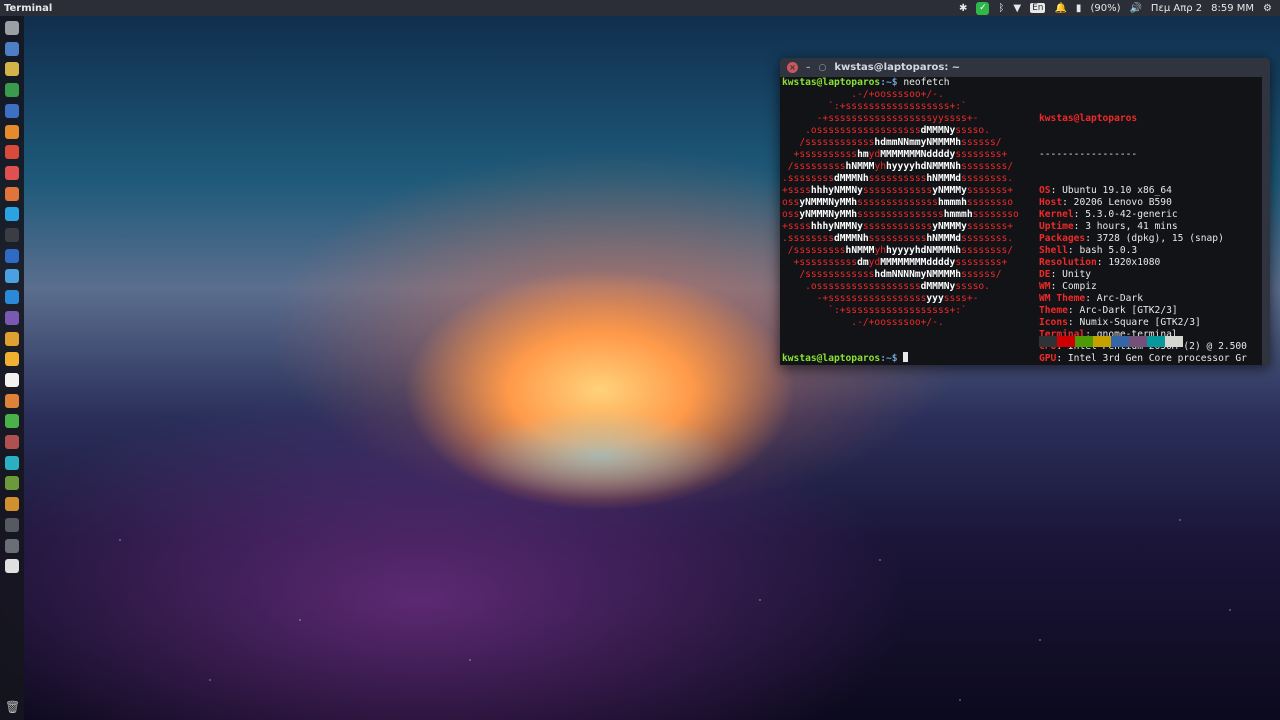  I want to click on ascii-segment: .-/+oossssoo+/-., so click(863, 322).